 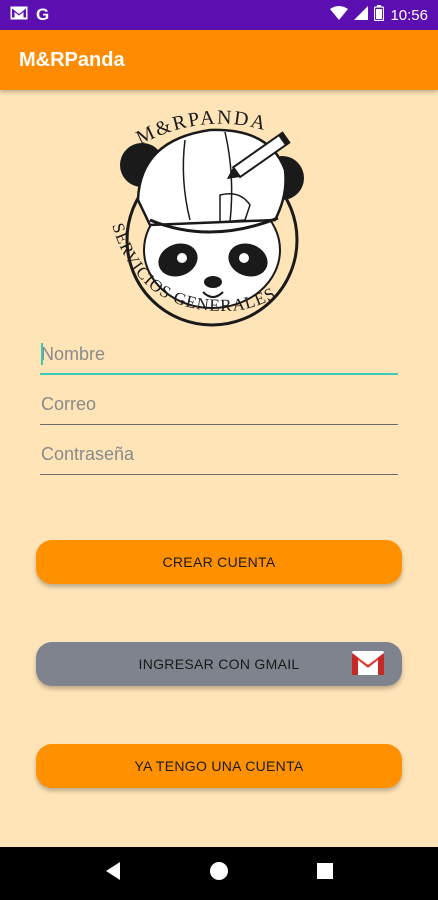 What do you see at coordinates (339, 15) in the screenshot?
I see `wifi-icon` at bounding box center [339, 15].